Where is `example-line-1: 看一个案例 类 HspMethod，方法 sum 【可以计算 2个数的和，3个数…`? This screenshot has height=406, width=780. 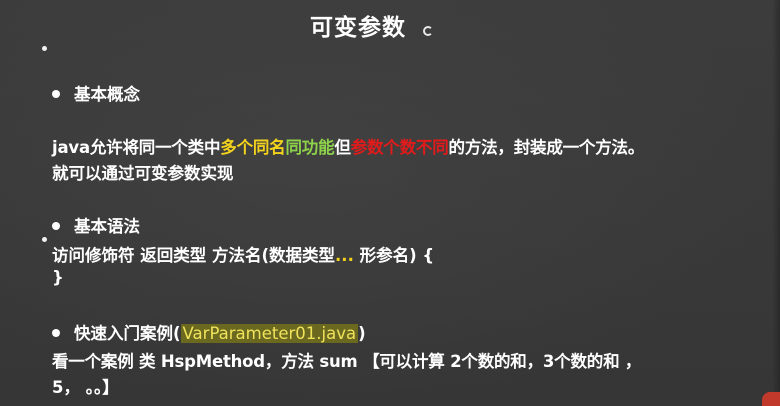
example-line-1: 看一个案例 类 HspMethod，方法 sum 【可以计算 2个数的和，3个数… is located at coordinates (347, 361).